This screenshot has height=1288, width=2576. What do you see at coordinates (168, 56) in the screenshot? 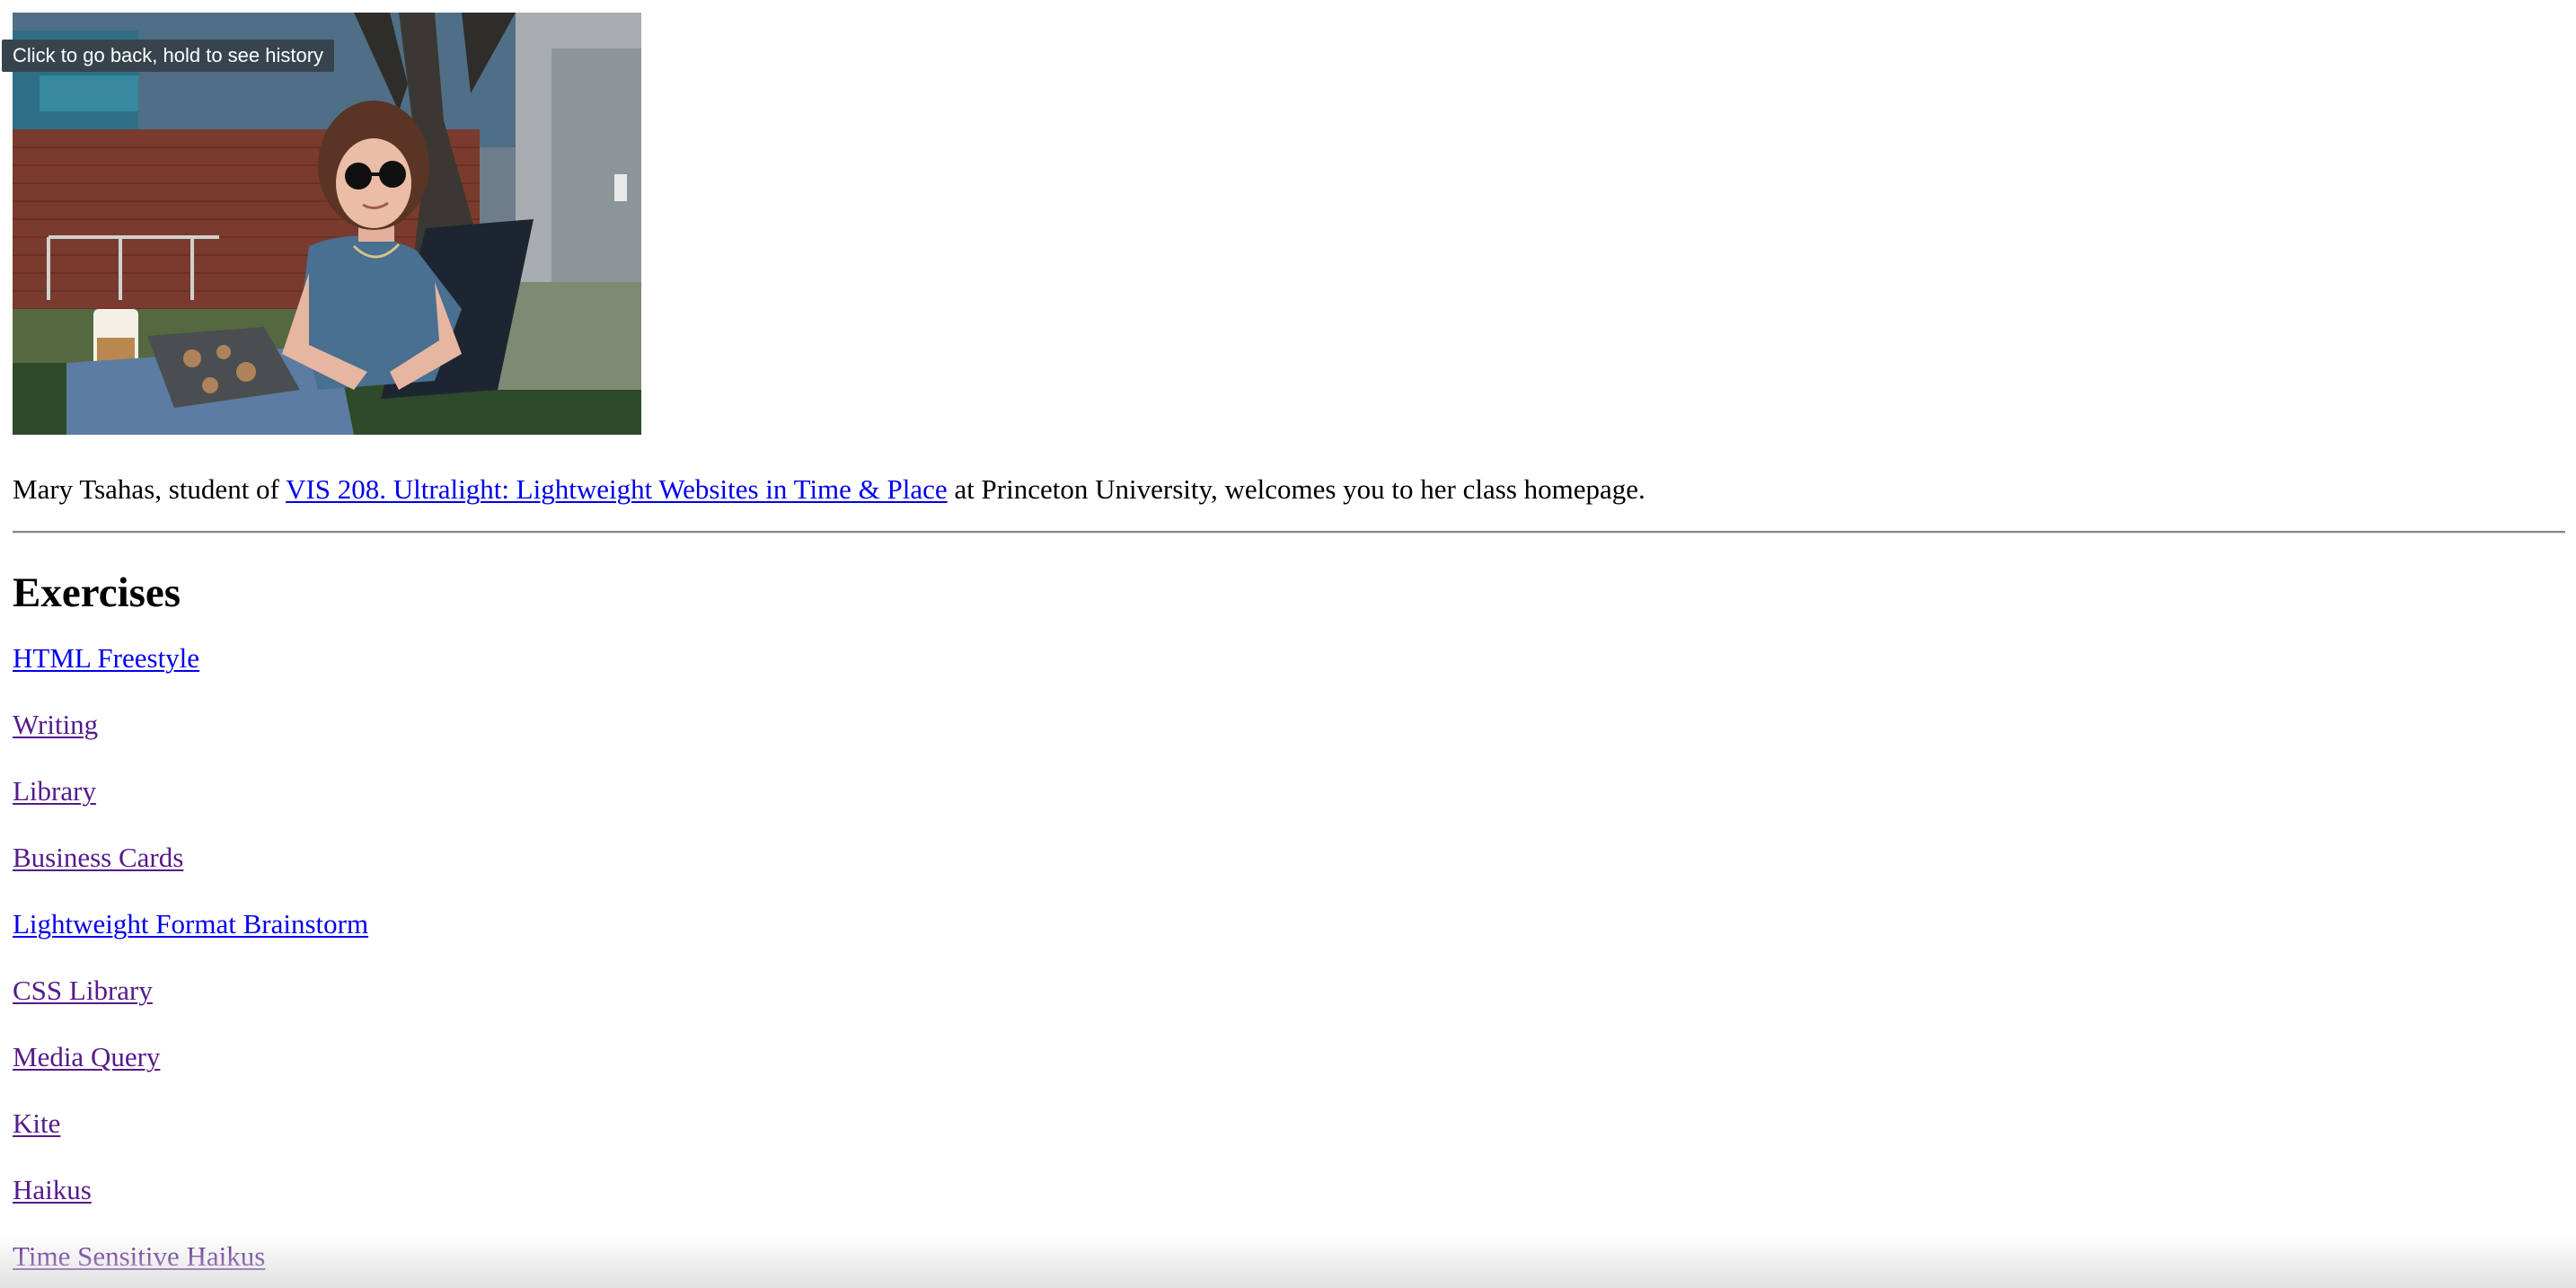
I see `back-button-tooltip: Click to go back, hold to see history` at bounding box center [168, 56].